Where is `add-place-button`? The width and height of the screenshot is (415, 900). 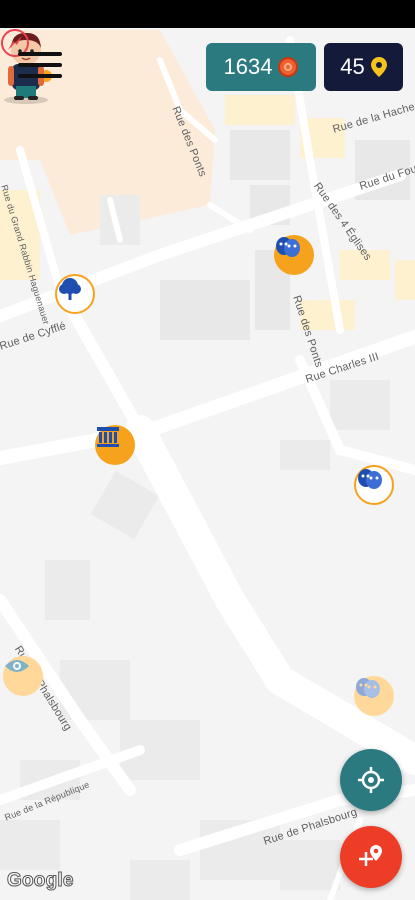 add-place-button is located at coordinates (371, 857).